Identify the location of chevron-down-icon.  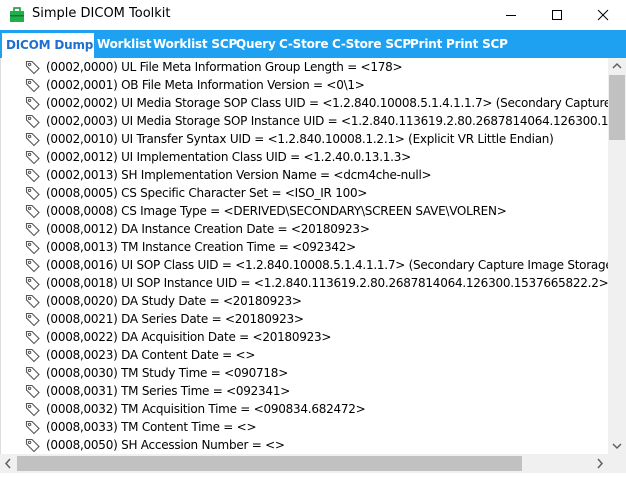
(617, 446).